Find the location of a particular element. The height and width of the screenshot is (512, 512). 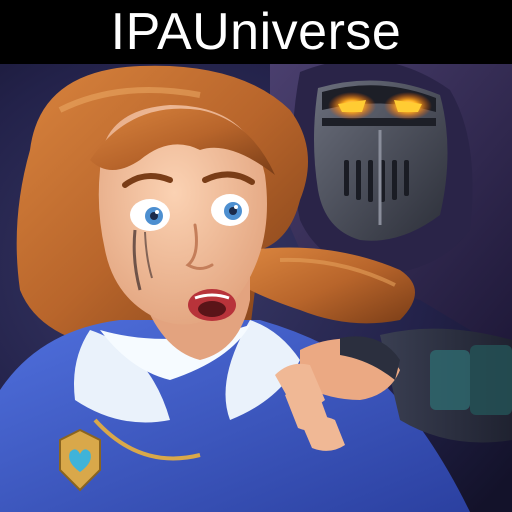

watermark-banner: IPAUniverse is located at coordinates (256, 32).